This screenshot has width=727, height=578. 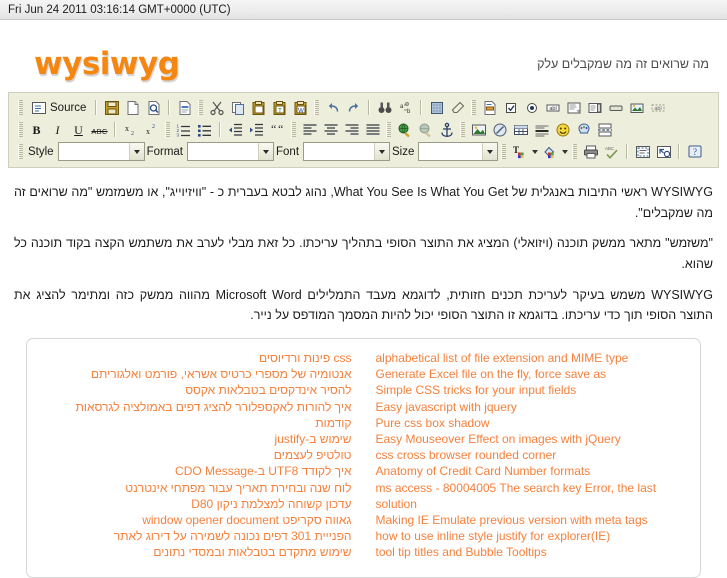 I want to click on related-link: tool tip titles and Bubble Tooltips, so click(x=532, y=552).